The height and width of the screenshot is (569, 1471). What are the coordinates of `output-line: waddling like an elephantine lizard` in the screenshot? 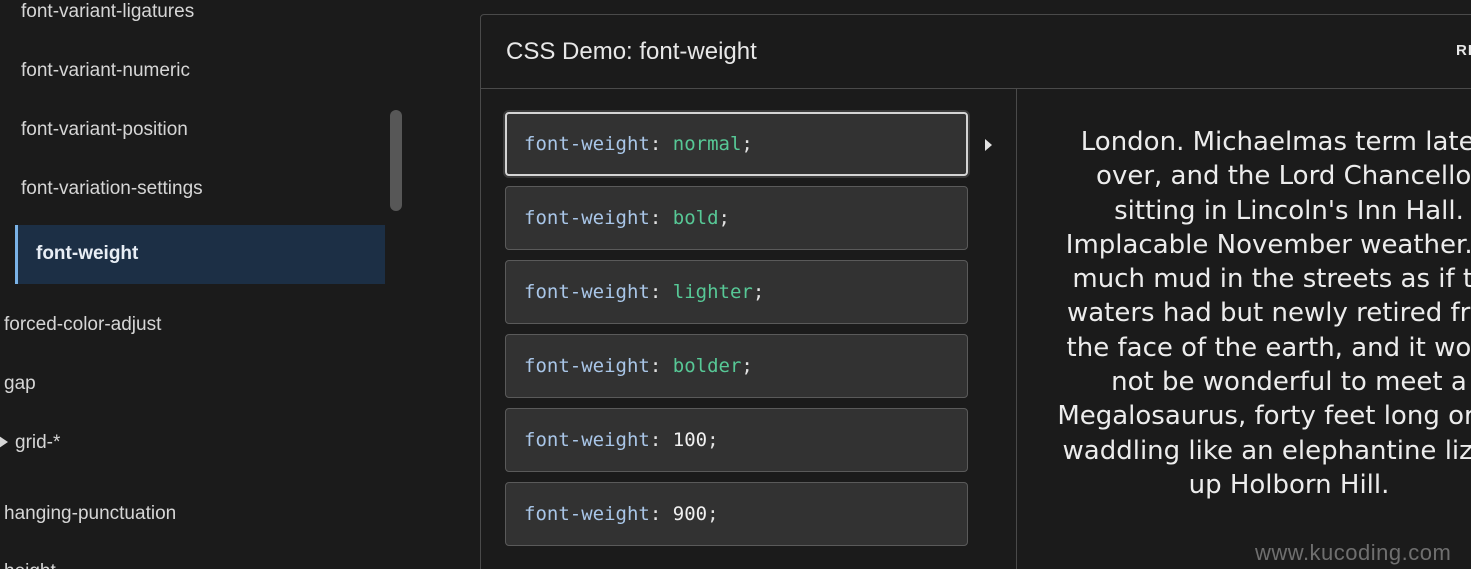 It's located at (1266, 450).